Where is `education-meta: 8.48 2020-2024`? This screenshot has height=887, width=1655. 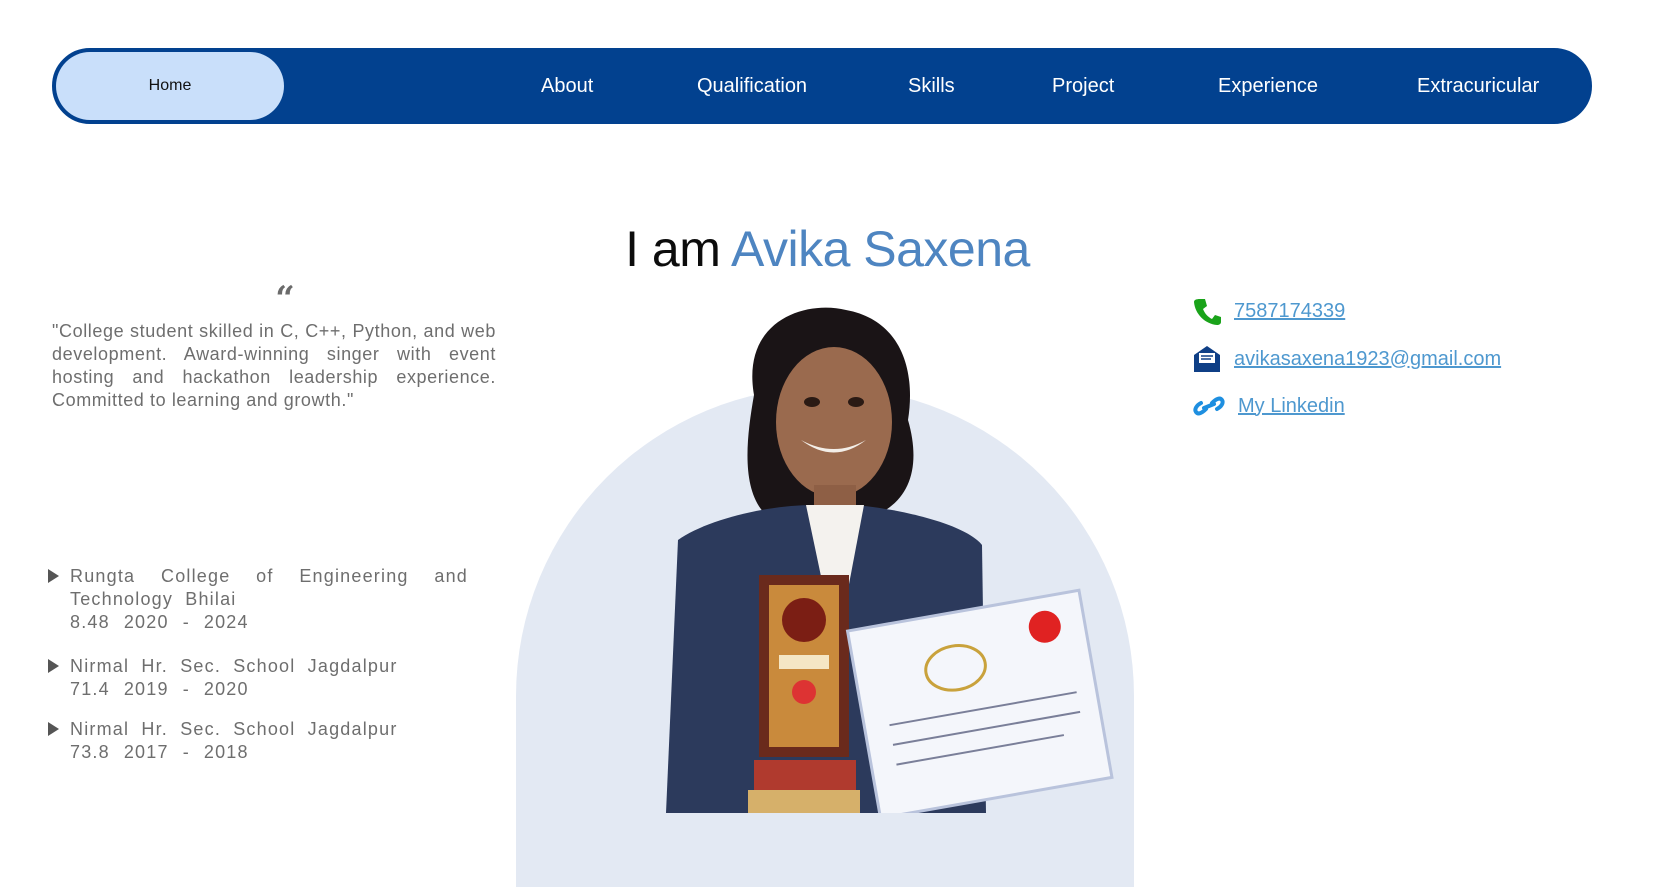 education-meta: 8.48 2020-2024 is located at coordinates (269, 622).